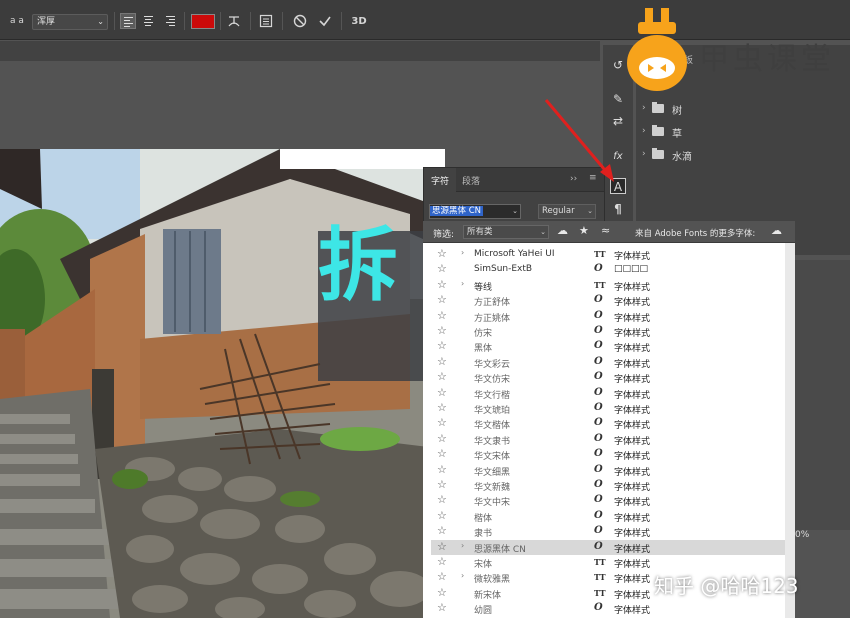  What do you see at coordinates (492, 364) in the screenshot?
I see `font-name: 华文彩云` at bounding box center [492, 364].